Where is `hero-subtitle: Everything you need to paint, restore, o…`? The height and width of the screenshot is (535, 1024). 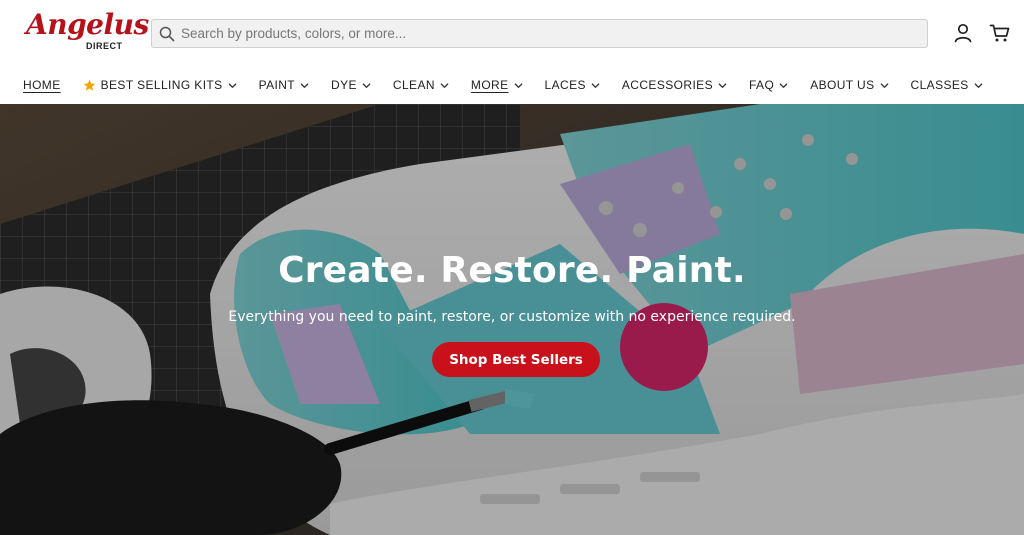
hero-subtitle: Everything you need to paint, restore, o… is located at coordinates (512, 317).